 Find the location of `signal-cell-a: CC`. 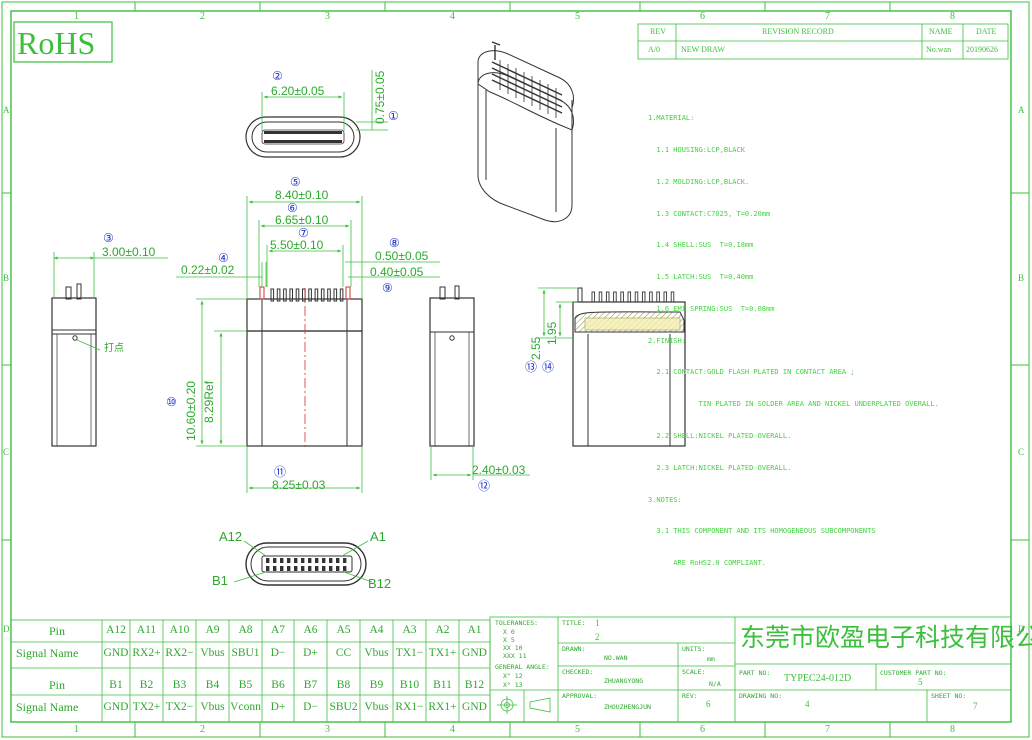

signal-cell-a: CC is located at coordinates (343, 653).